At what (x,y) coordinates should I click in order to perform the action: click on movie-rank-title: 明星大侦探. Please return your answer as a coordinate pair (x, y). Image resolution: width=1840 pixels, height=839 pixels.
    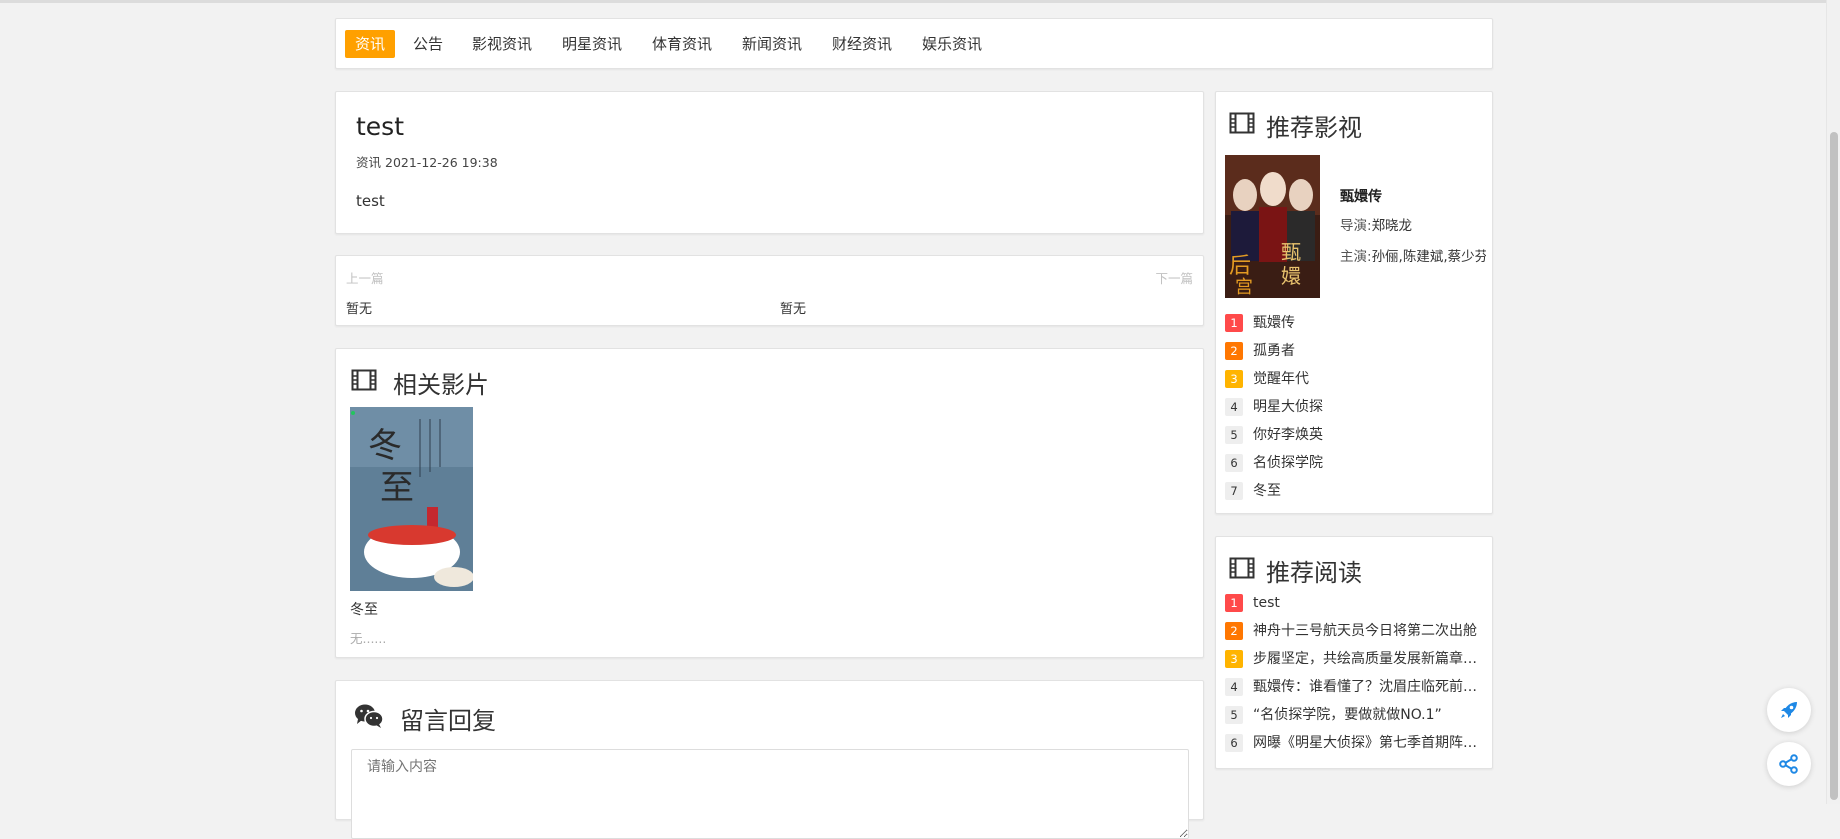
    Looking at the image, I should click on (1367, 407).